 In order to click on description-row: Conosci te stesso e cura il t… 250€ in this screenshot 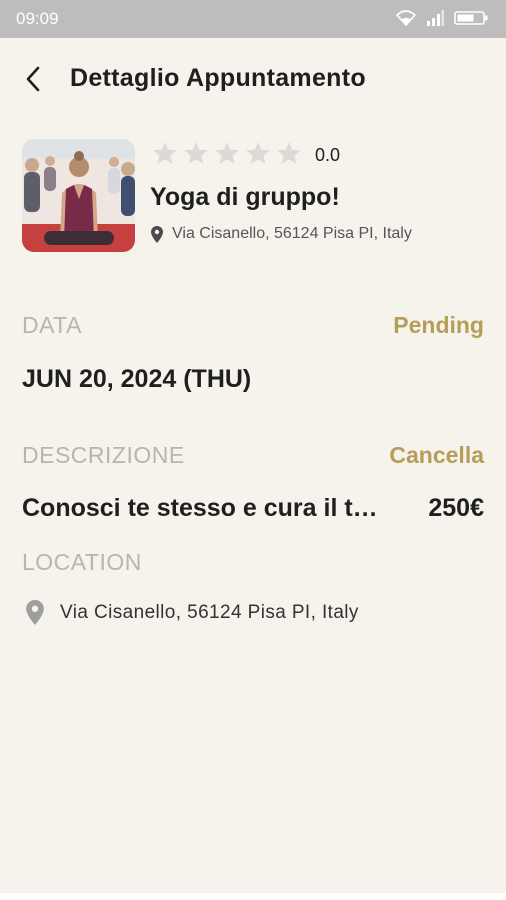, I will do `click(253, 508)`.